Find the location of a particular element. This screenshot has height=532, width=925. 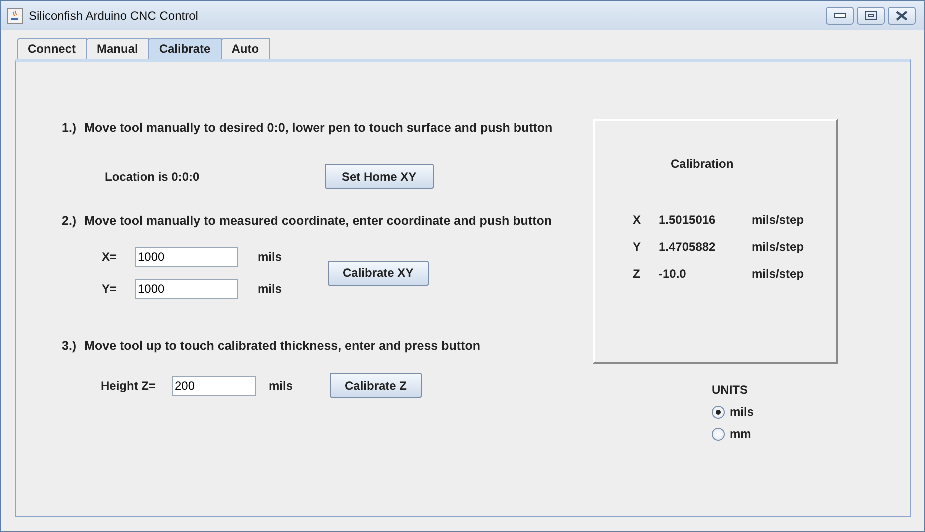

set-home-button: Set Home XY is located at coordinates (379, 176).